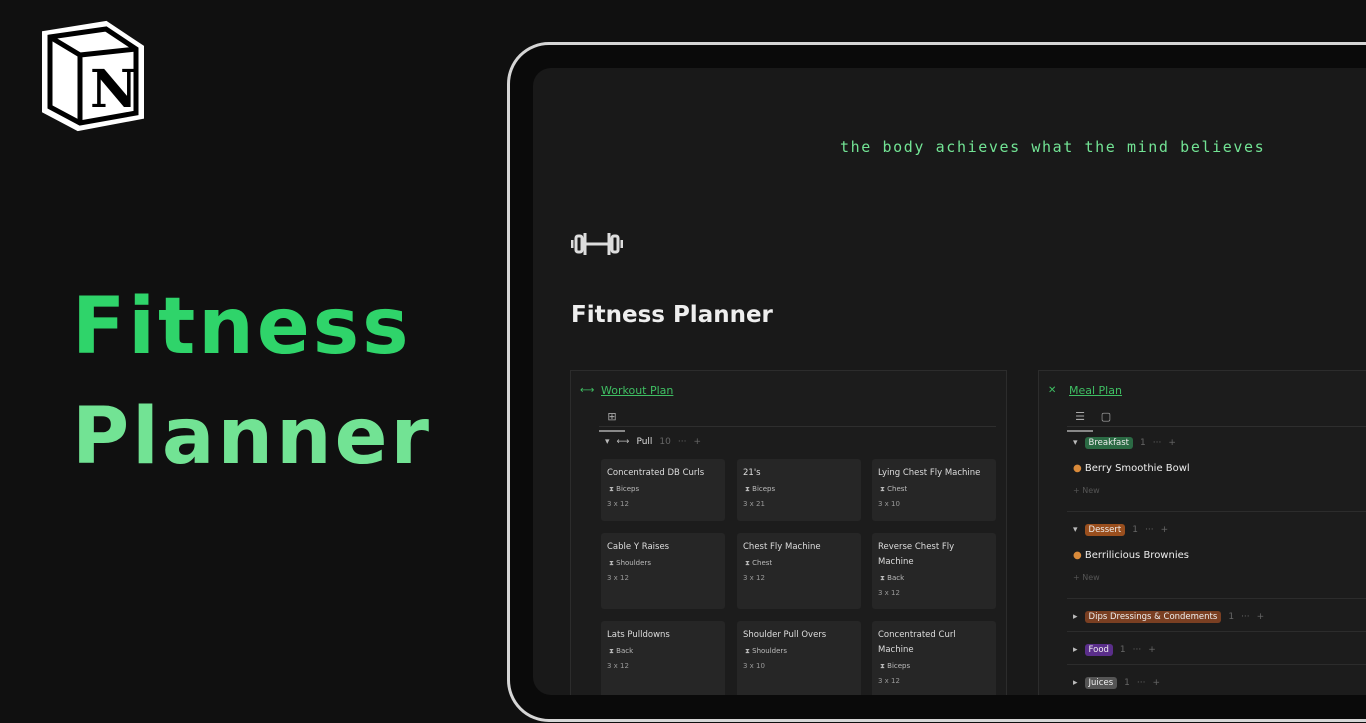 This screenshot has height=723, width=1366. Describe the element at coordinates (656, 473) in the screenshot. I see `exercise-name: Concentrated DB Curls` at that location.